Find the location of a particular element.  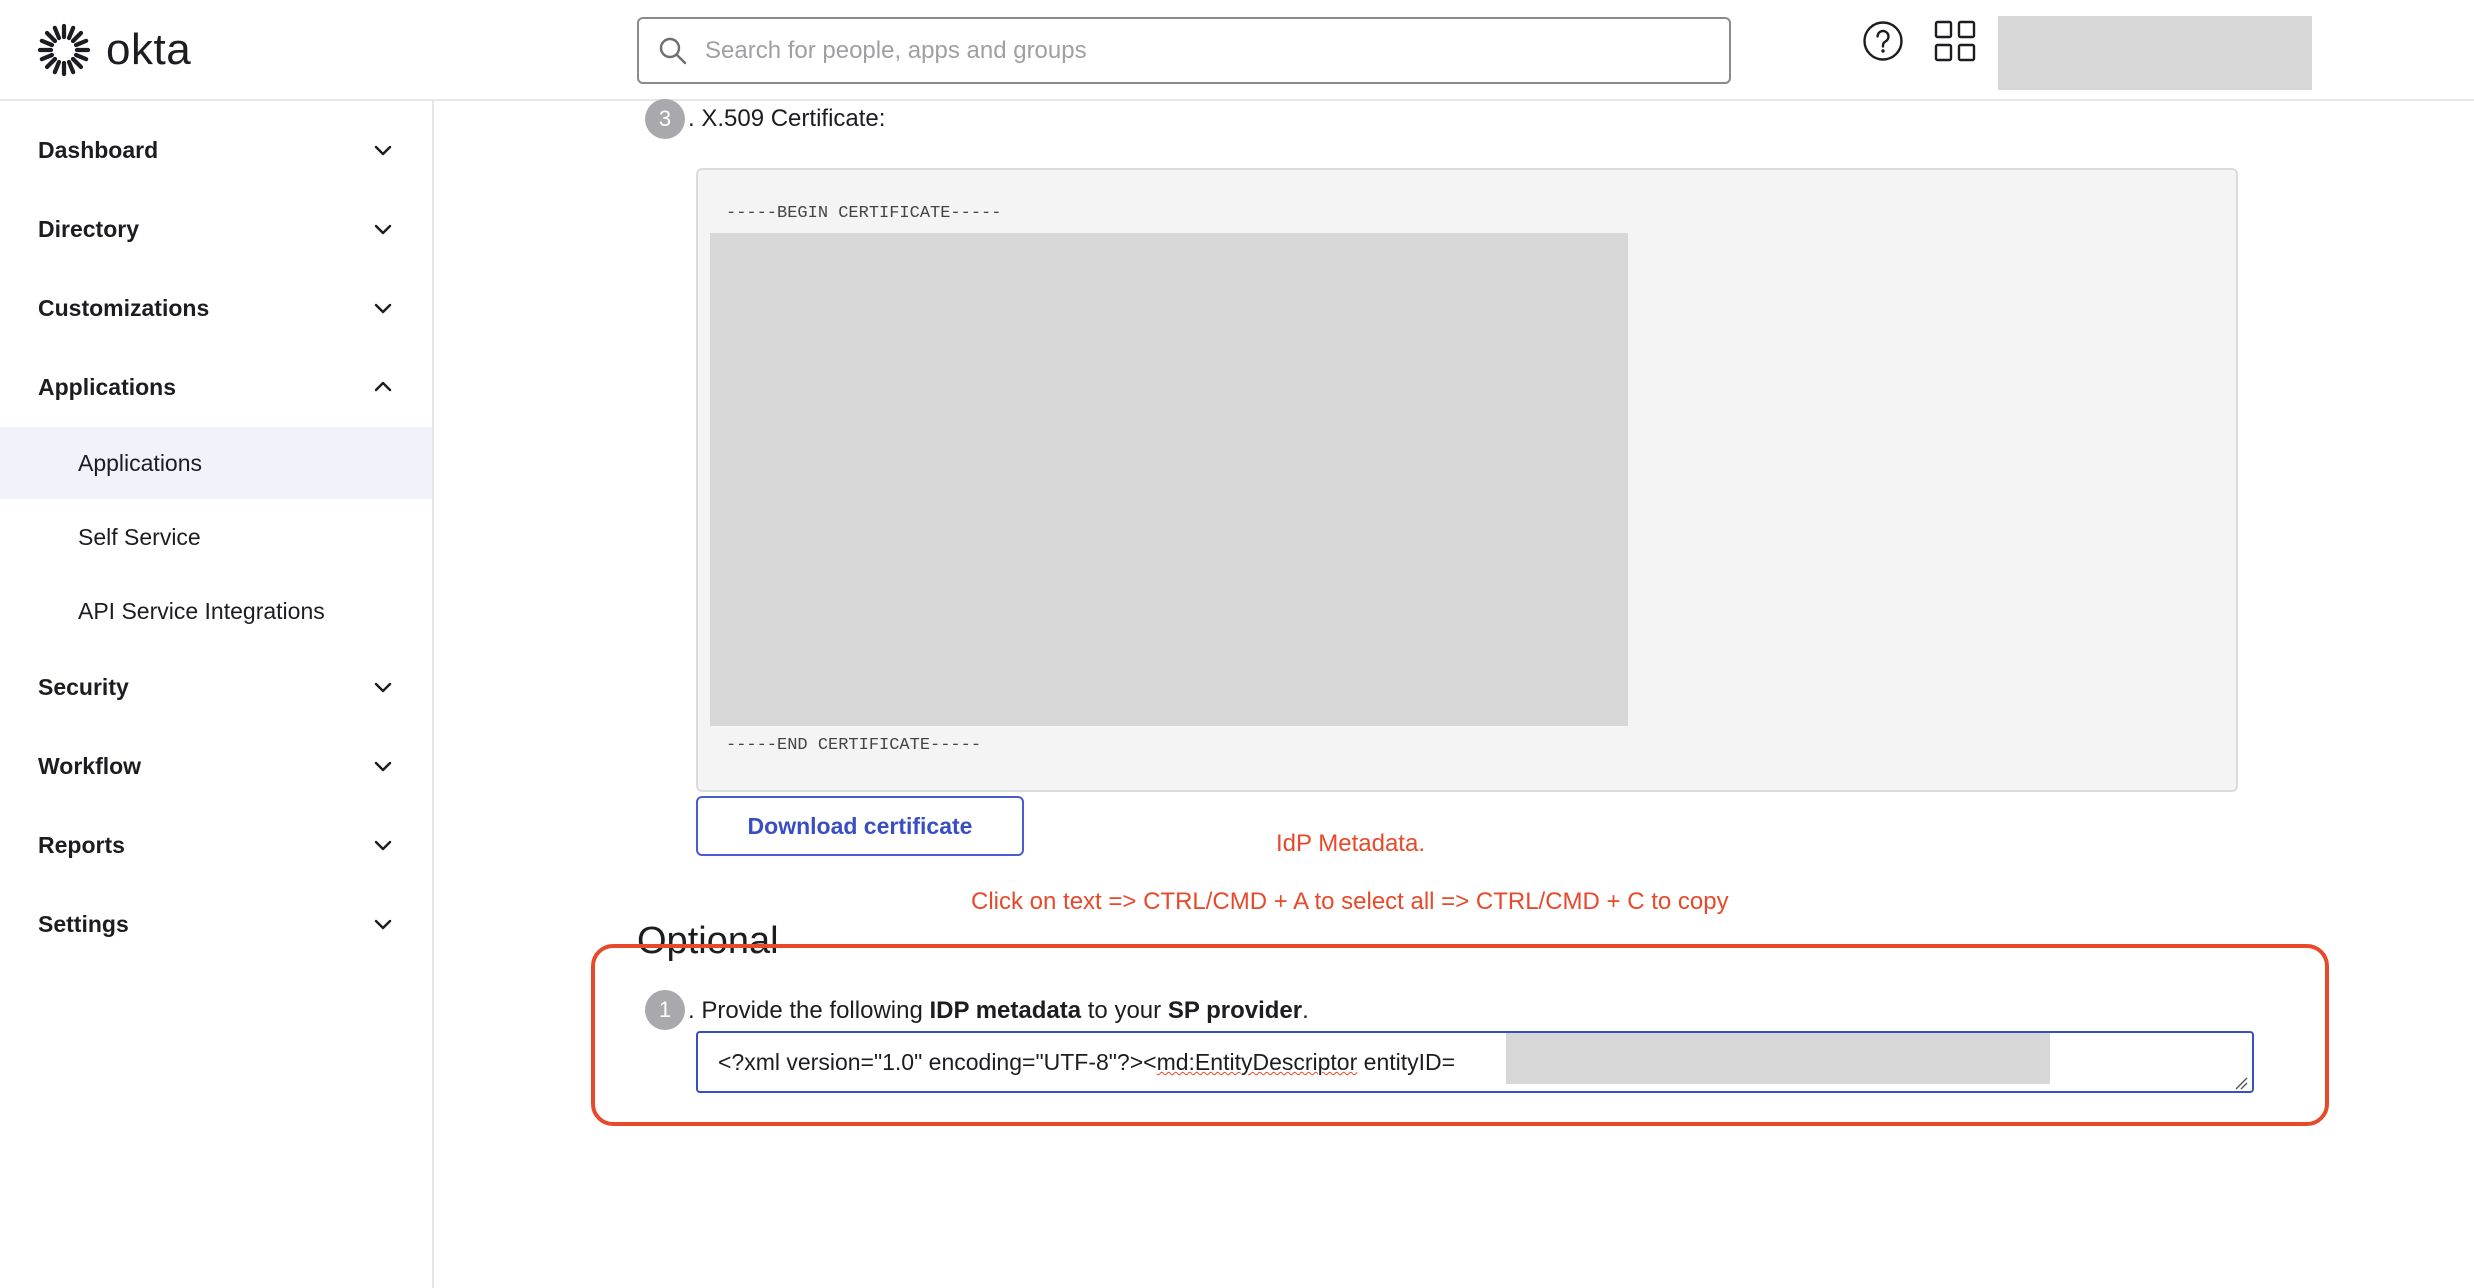

sidebar-subitem-label: Applications is located at coordinates (140, 462).